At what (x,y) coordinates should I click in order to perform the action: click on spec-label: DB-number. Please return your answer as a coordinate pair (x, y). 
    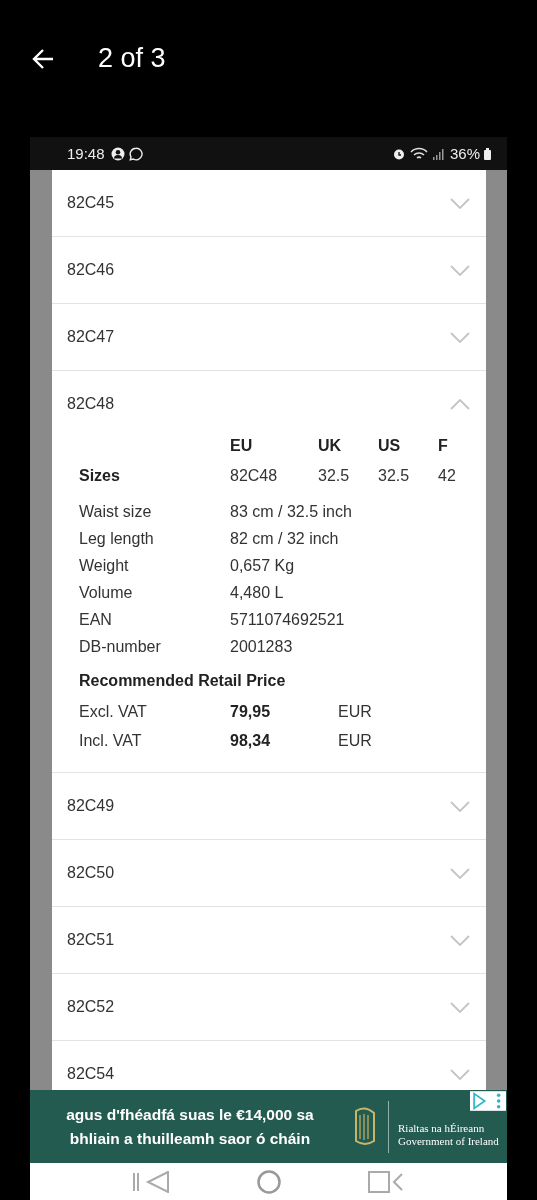
    Looking at the image, I should click on (120, 647).